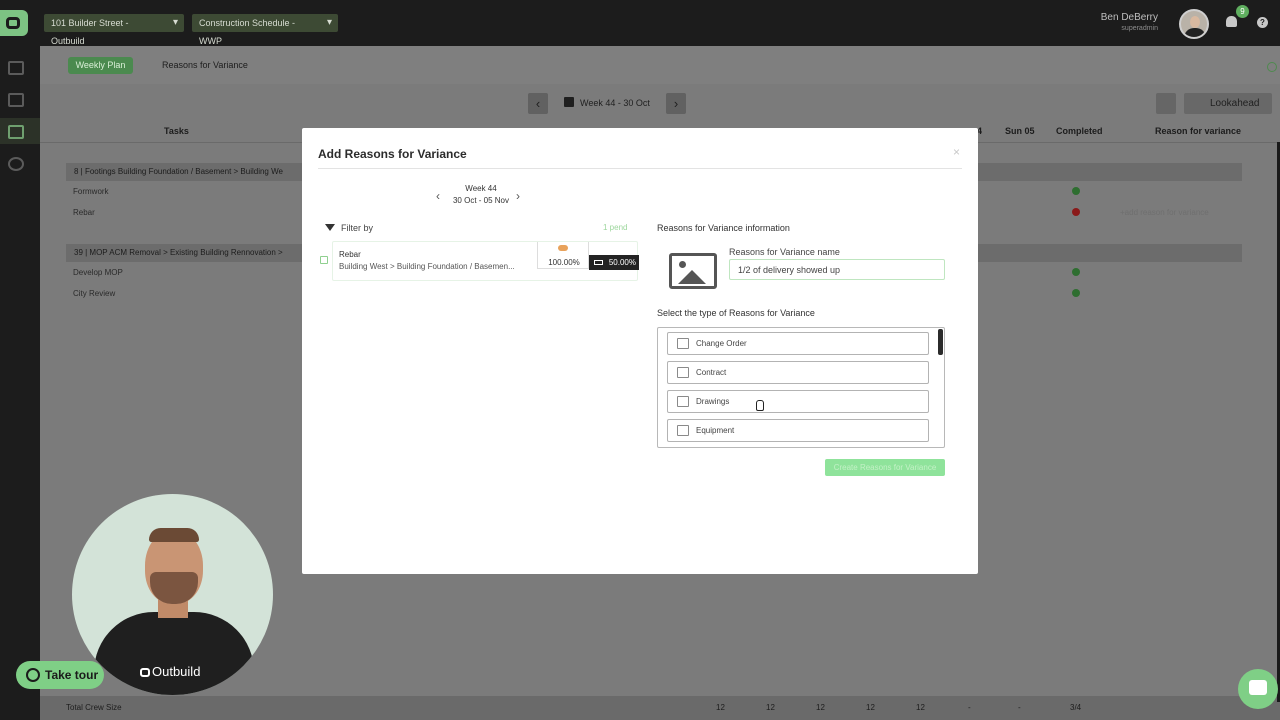  Describe the element at coordinates (176, 671) in the screenshot. I see `presenter-logo-text: Outbuild` at that location.